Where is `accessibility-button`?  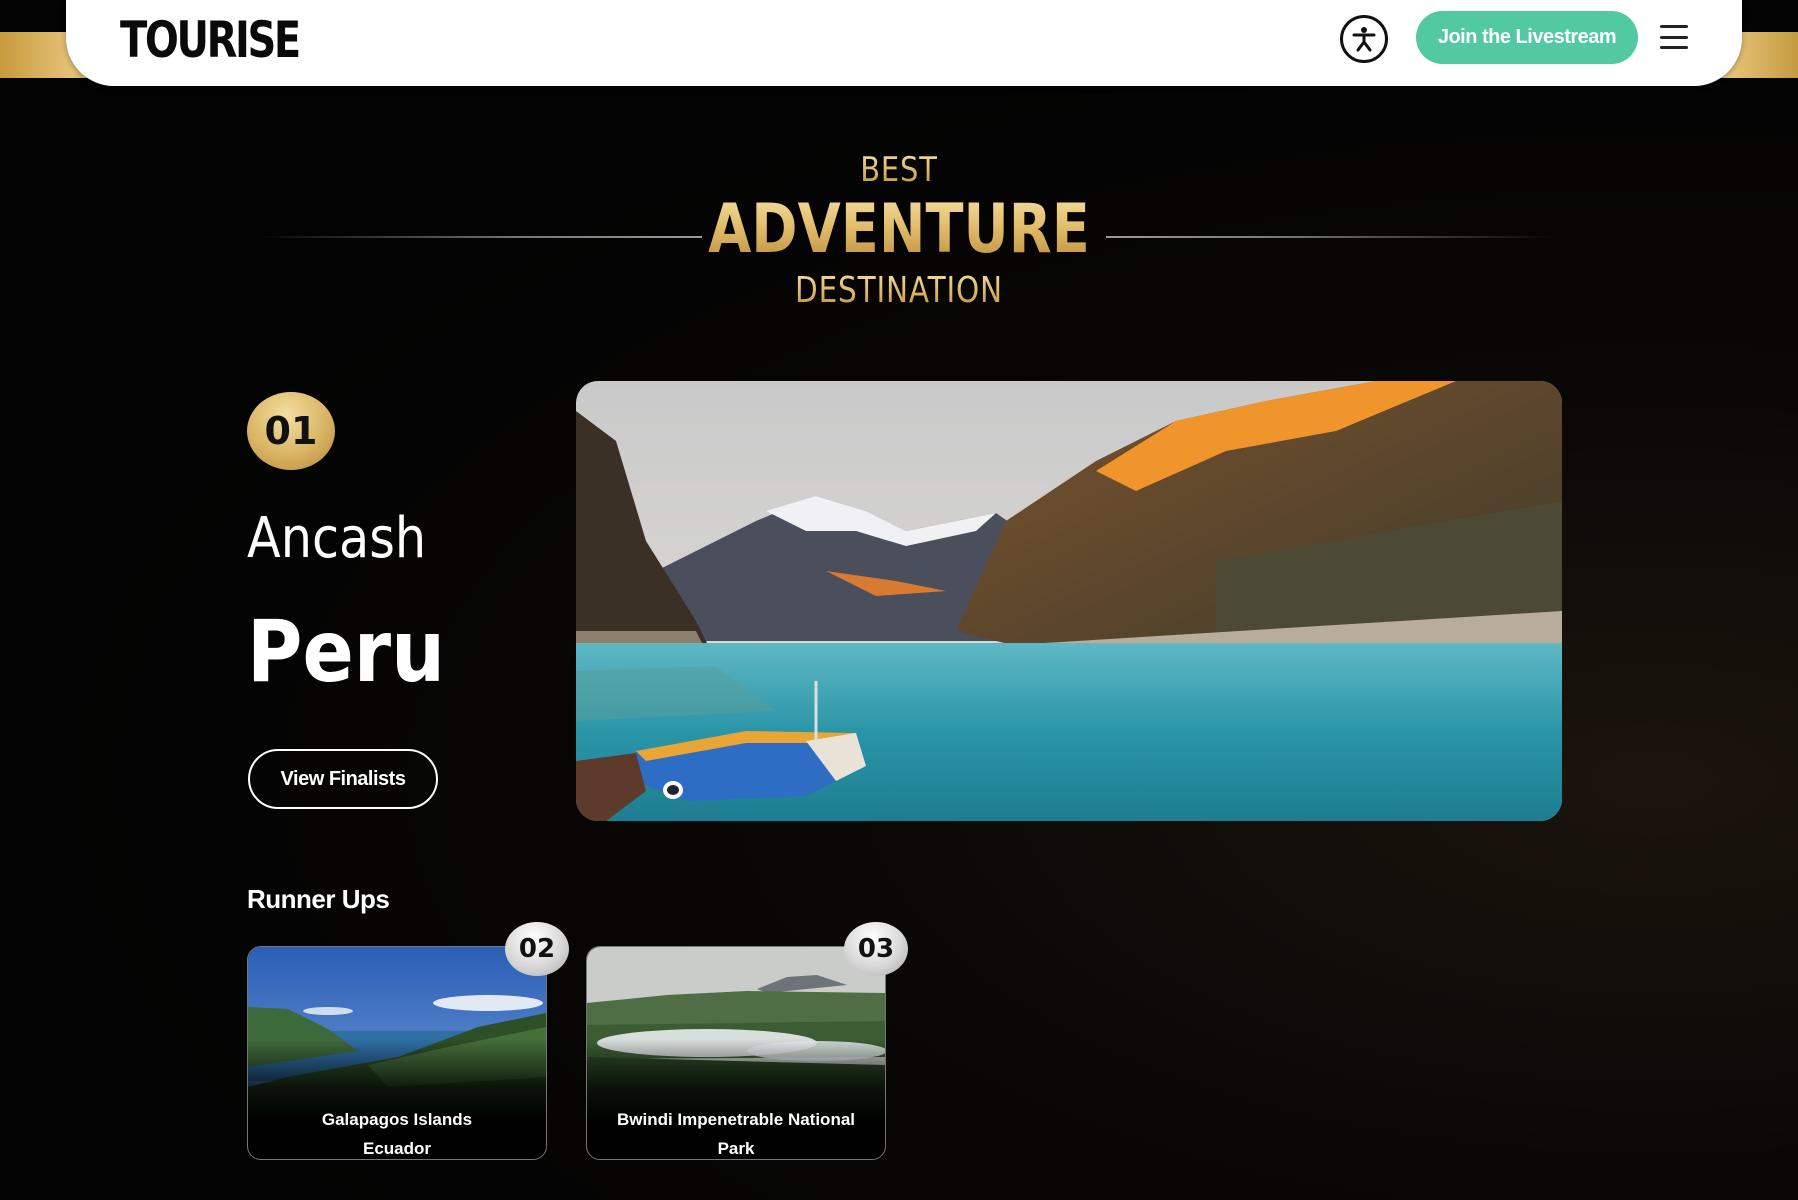
accessibility-button is located at coordinates (1364, 39).